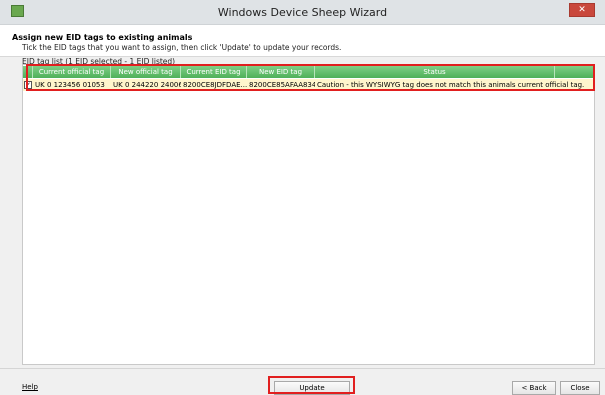 This screenshot has height=395, width=605. I want to click on annotation-highlight-list, so click(310, 77).